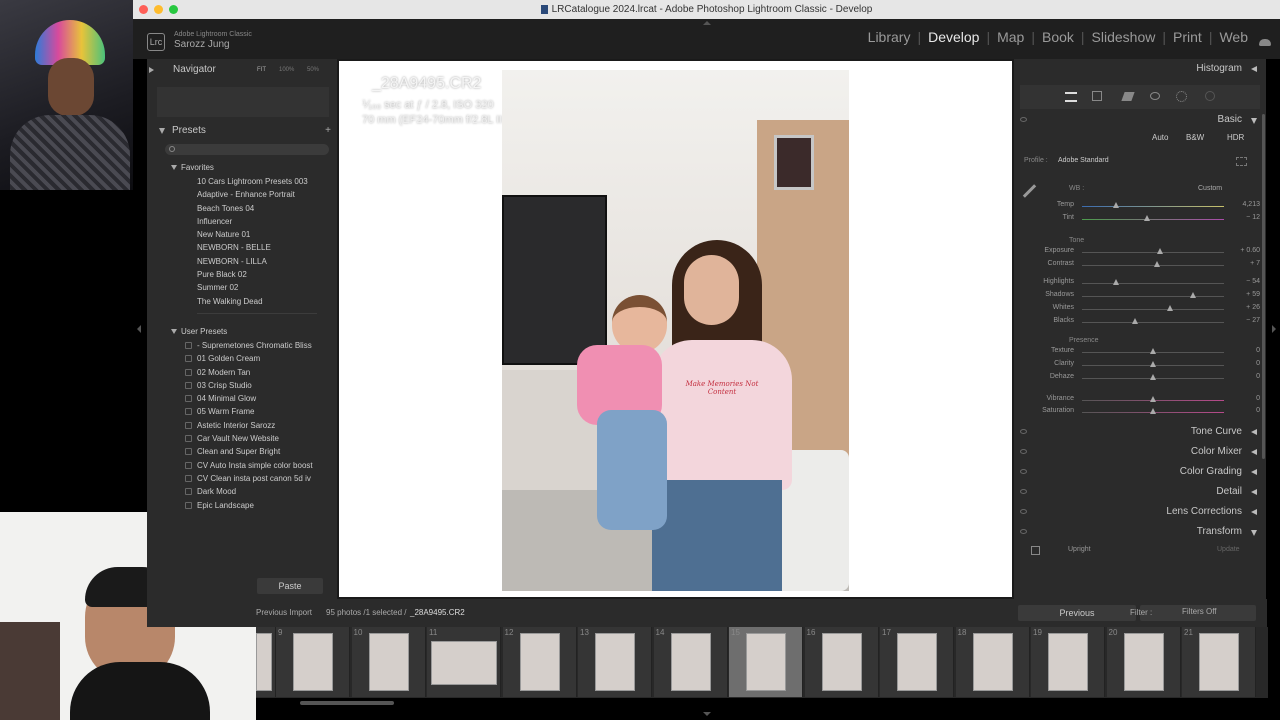 This screenshot has width=1280, height=720. What do you see at coordinates (1254, 533) in the screenshot?
I see `section-expand-icon` at bounding box center [1254, 533].